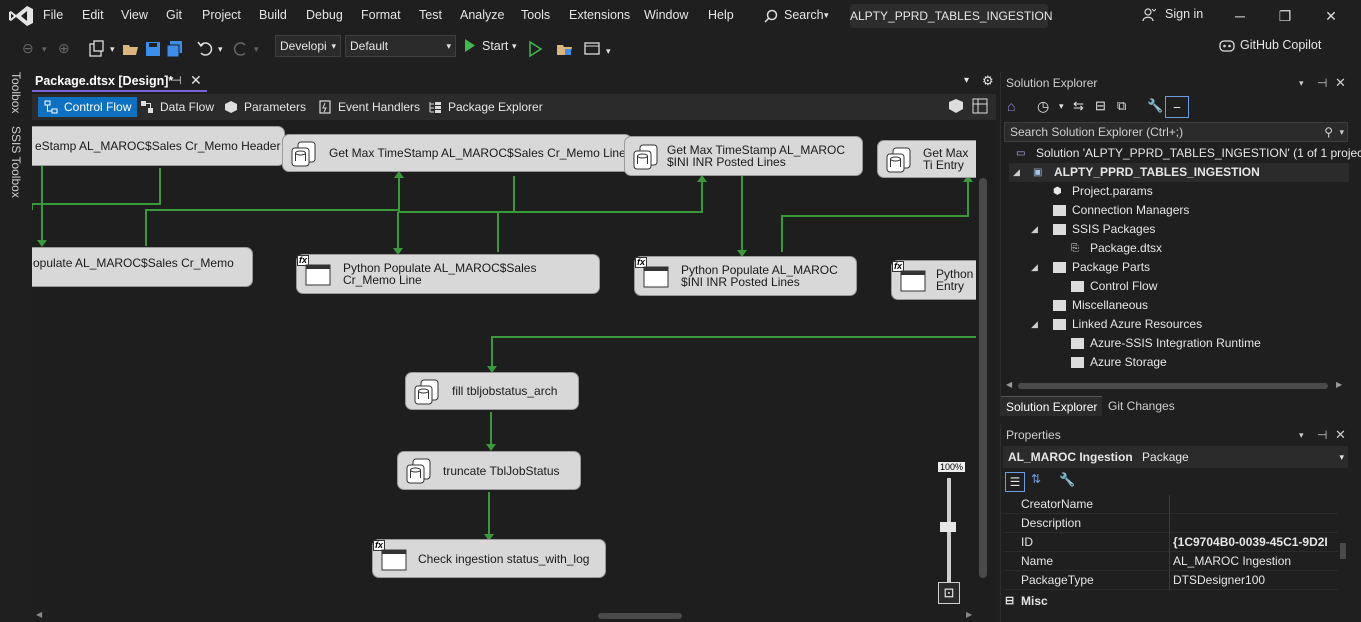 Image resolution: width=1361 pixels, height=622 pixels. I want to click on solution-explorer-hscroll: ◀ ▶, so click(1176, 386).